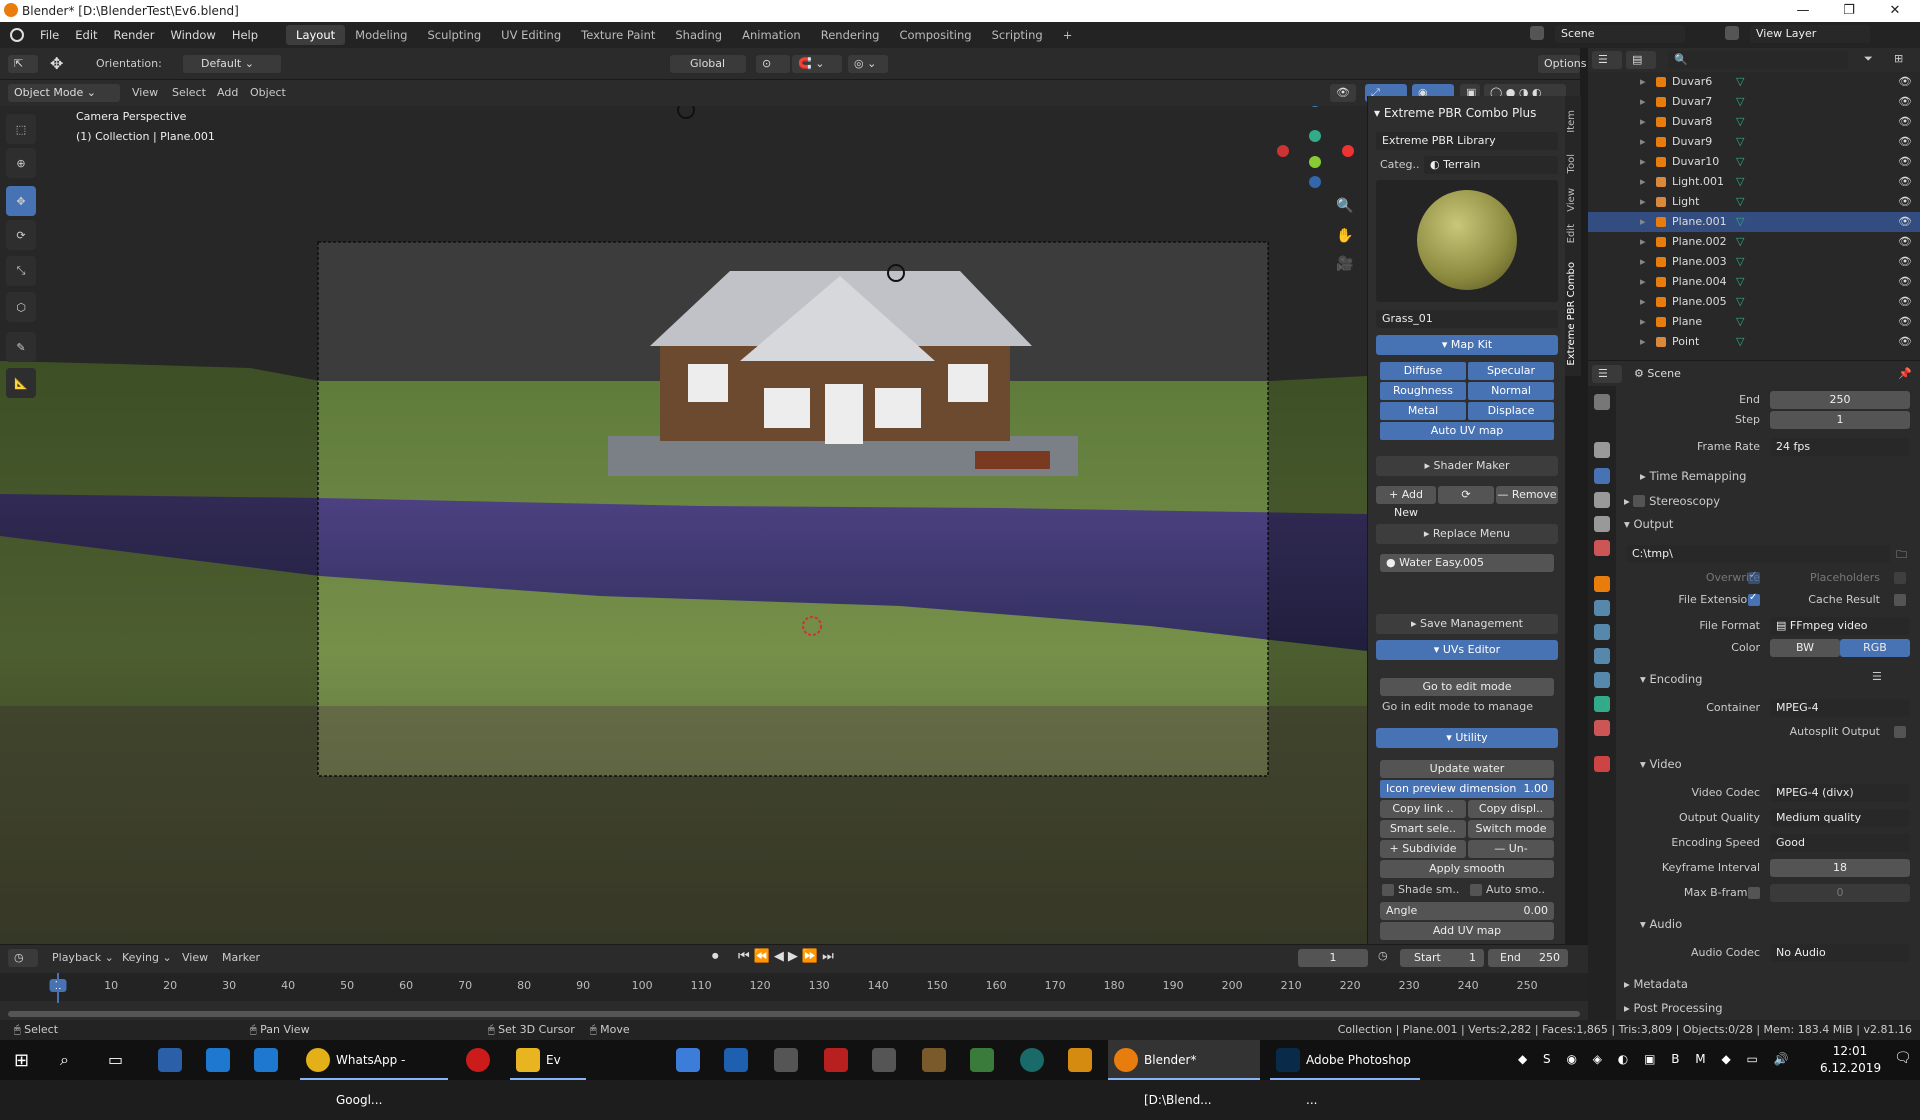  What do you see at coordinates (1900, 732) in the screenshot?
I see `autosplit-checkbox` at bounding box center [1900, 732].